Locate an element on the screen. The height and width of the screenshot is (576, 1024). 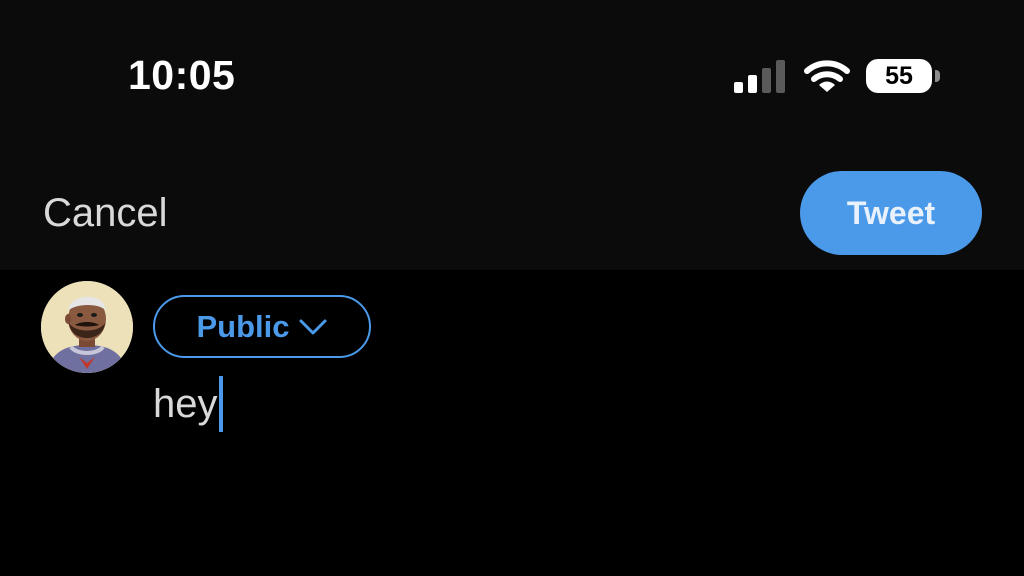
chevron-down-icon is located at coordinates (312, 326).